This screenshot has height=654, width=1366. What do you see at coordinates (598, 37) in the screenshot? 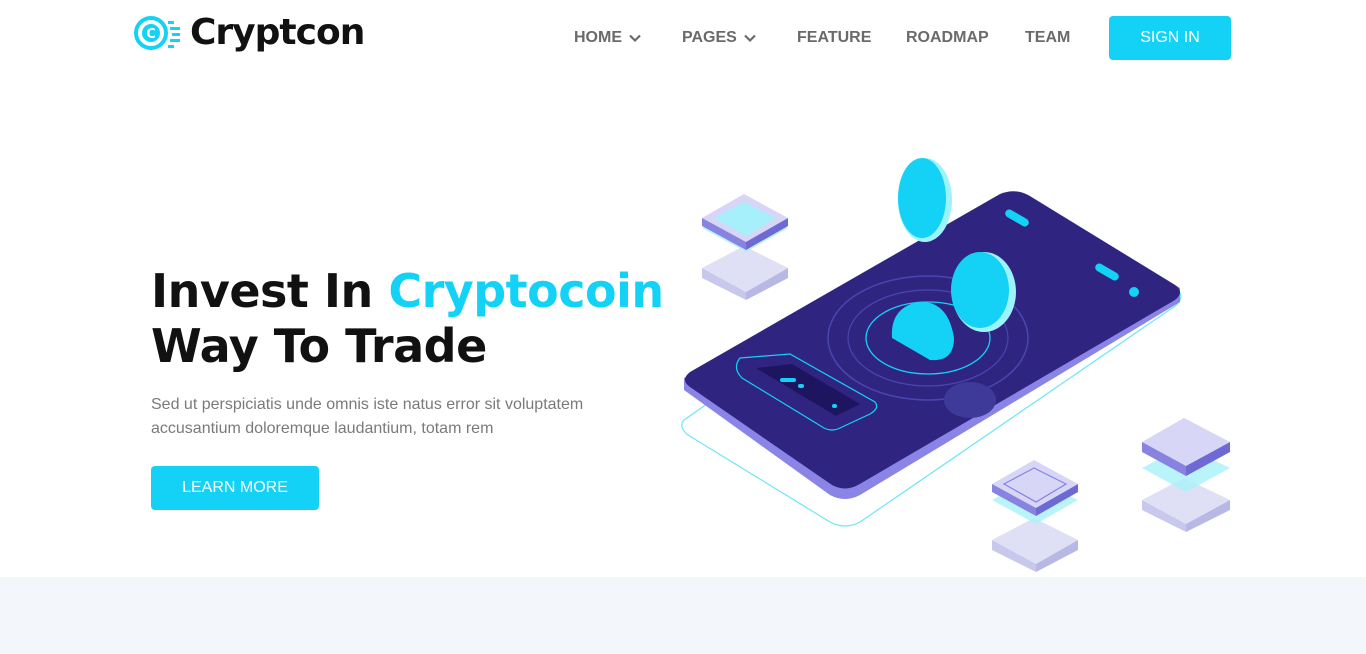
I see `nav-item-label: HOME` at bounding box center [598, 37].